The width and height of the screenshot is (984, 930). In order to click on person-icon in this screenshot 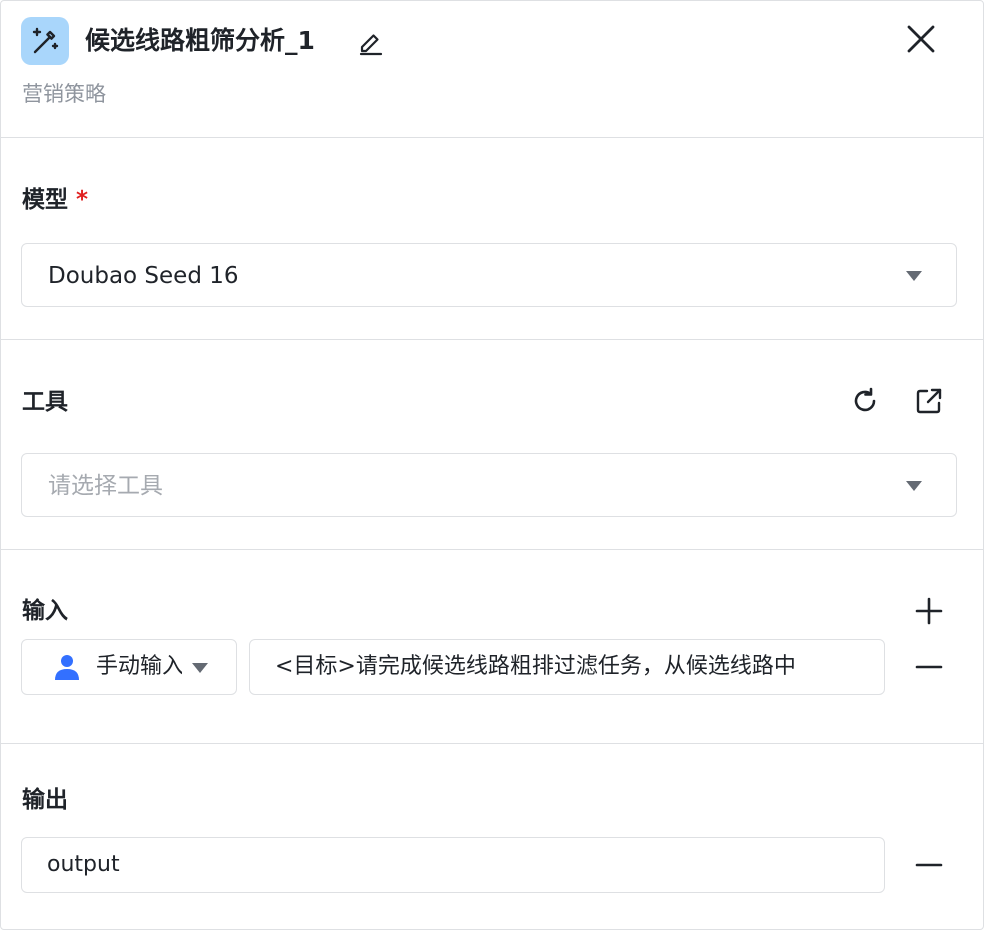, I will do `click(67, 667)`.